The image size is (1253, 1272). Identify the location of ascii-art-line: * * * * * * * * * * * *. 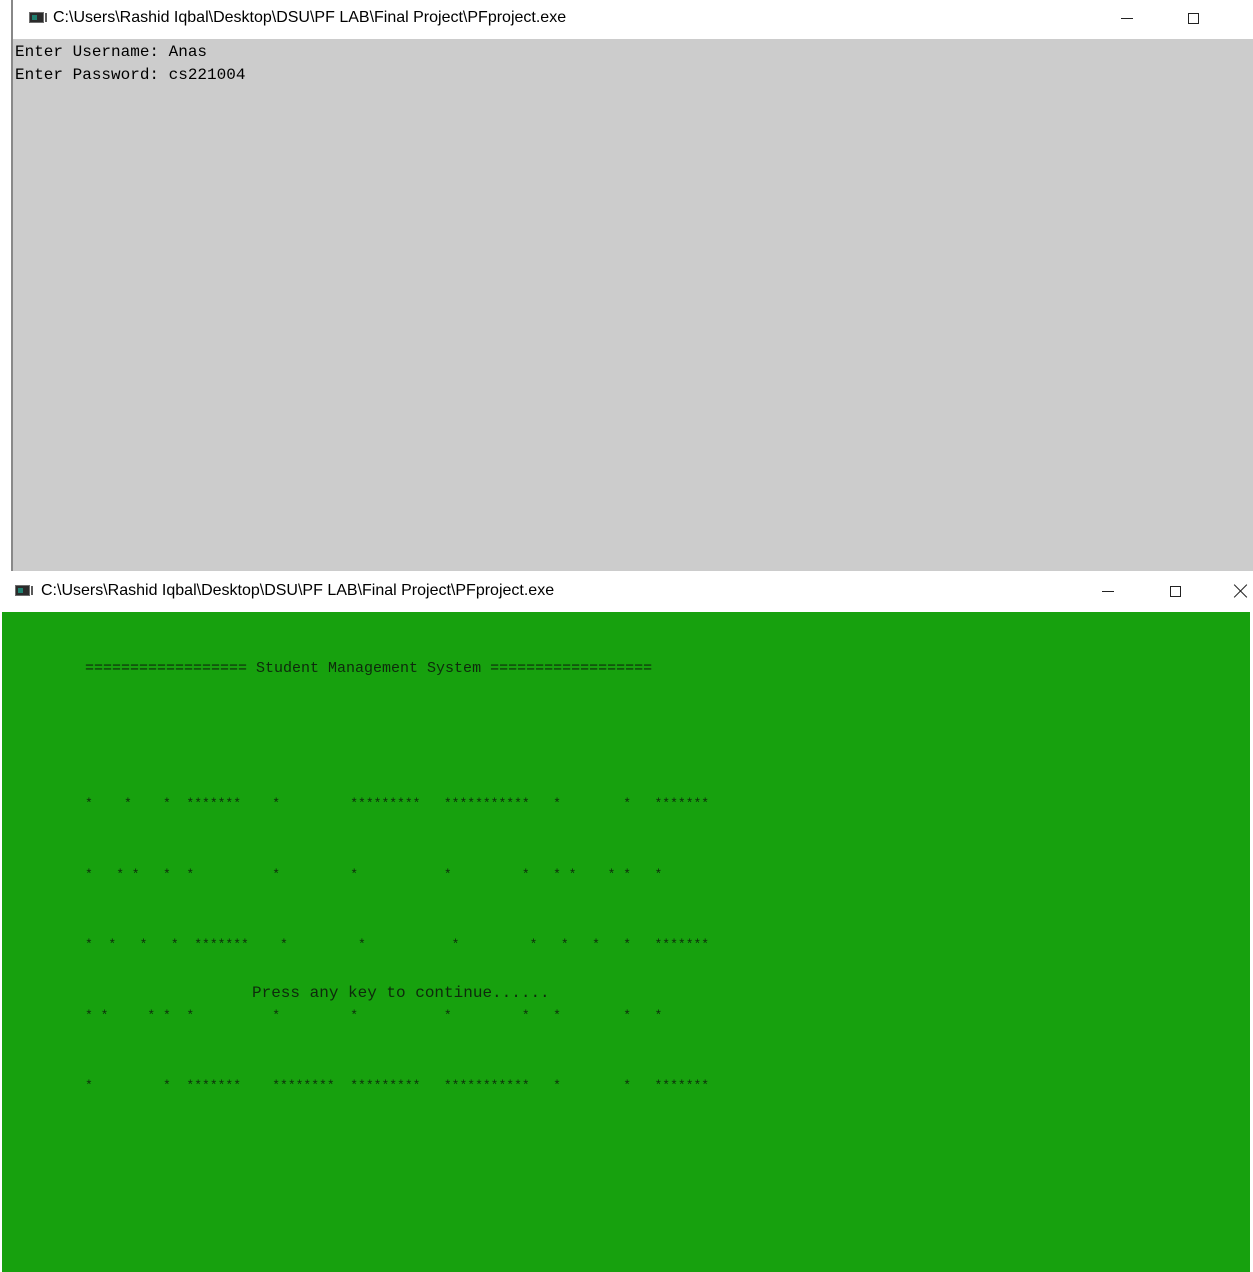
(374, 1015).